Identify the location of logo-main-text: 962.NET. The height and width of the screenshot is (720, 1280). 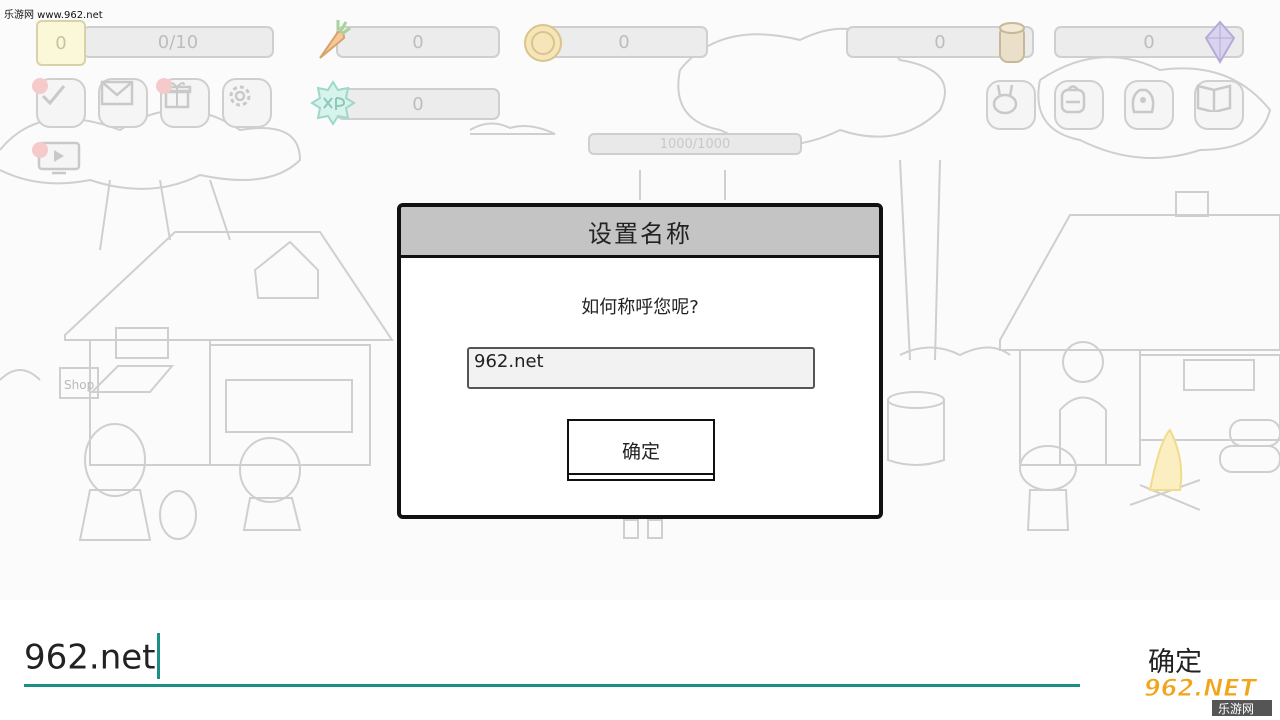
(1201, 688).